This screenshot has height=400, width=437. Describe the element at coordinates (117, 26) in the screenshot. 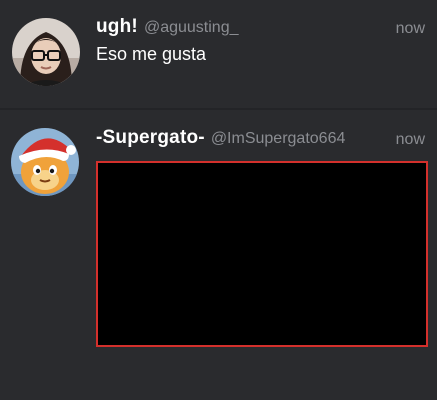

I see `display-name: ugh!` at that location.